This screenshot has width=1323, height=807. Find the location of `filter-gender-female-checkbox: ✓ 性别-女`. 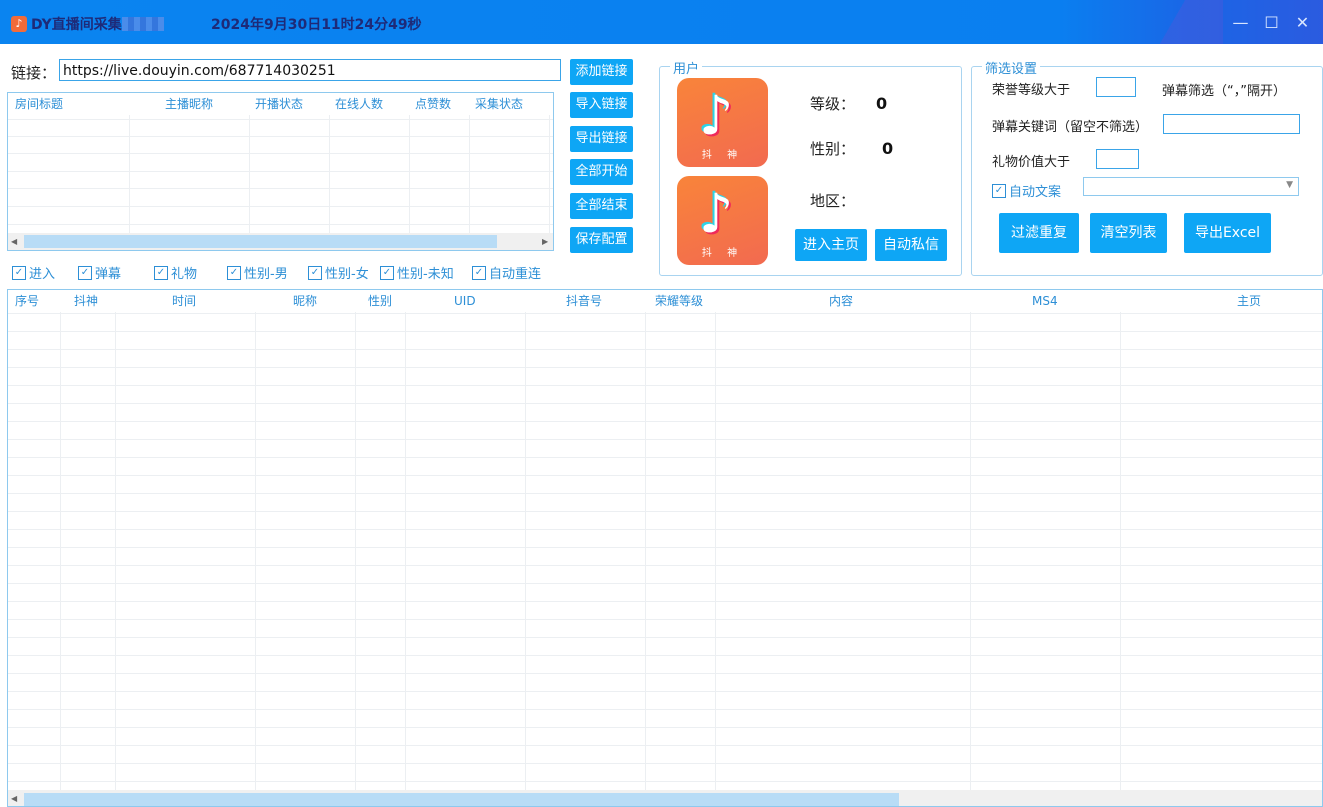

filter-gender-female-checkbox: ✓ 性别-女 is located at coordinates (338, 272).